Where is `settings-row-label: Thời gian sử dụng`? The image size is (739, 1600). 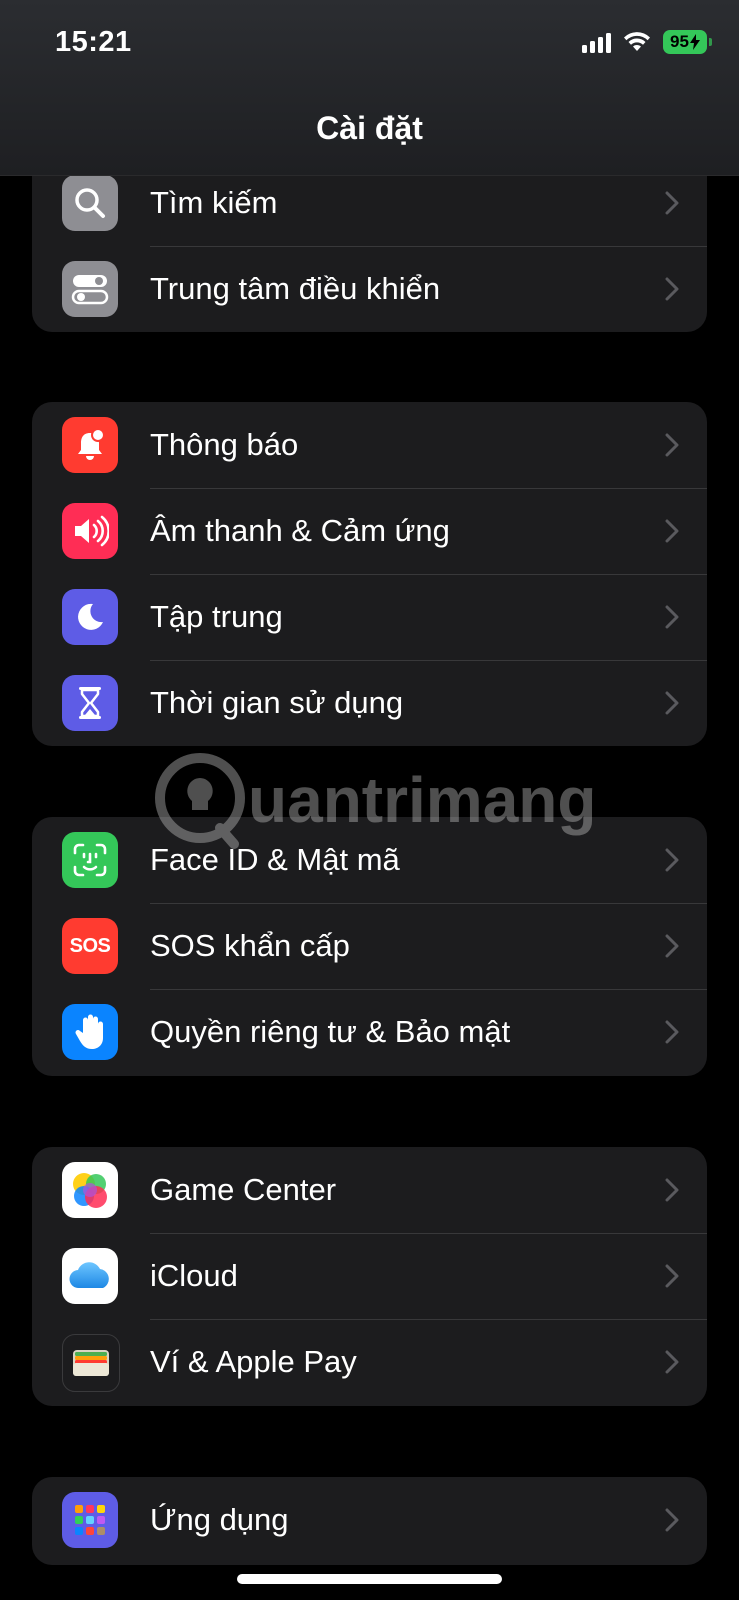
settings-row-label: Thời gian sử dụng is located at coordinates (277, 702).